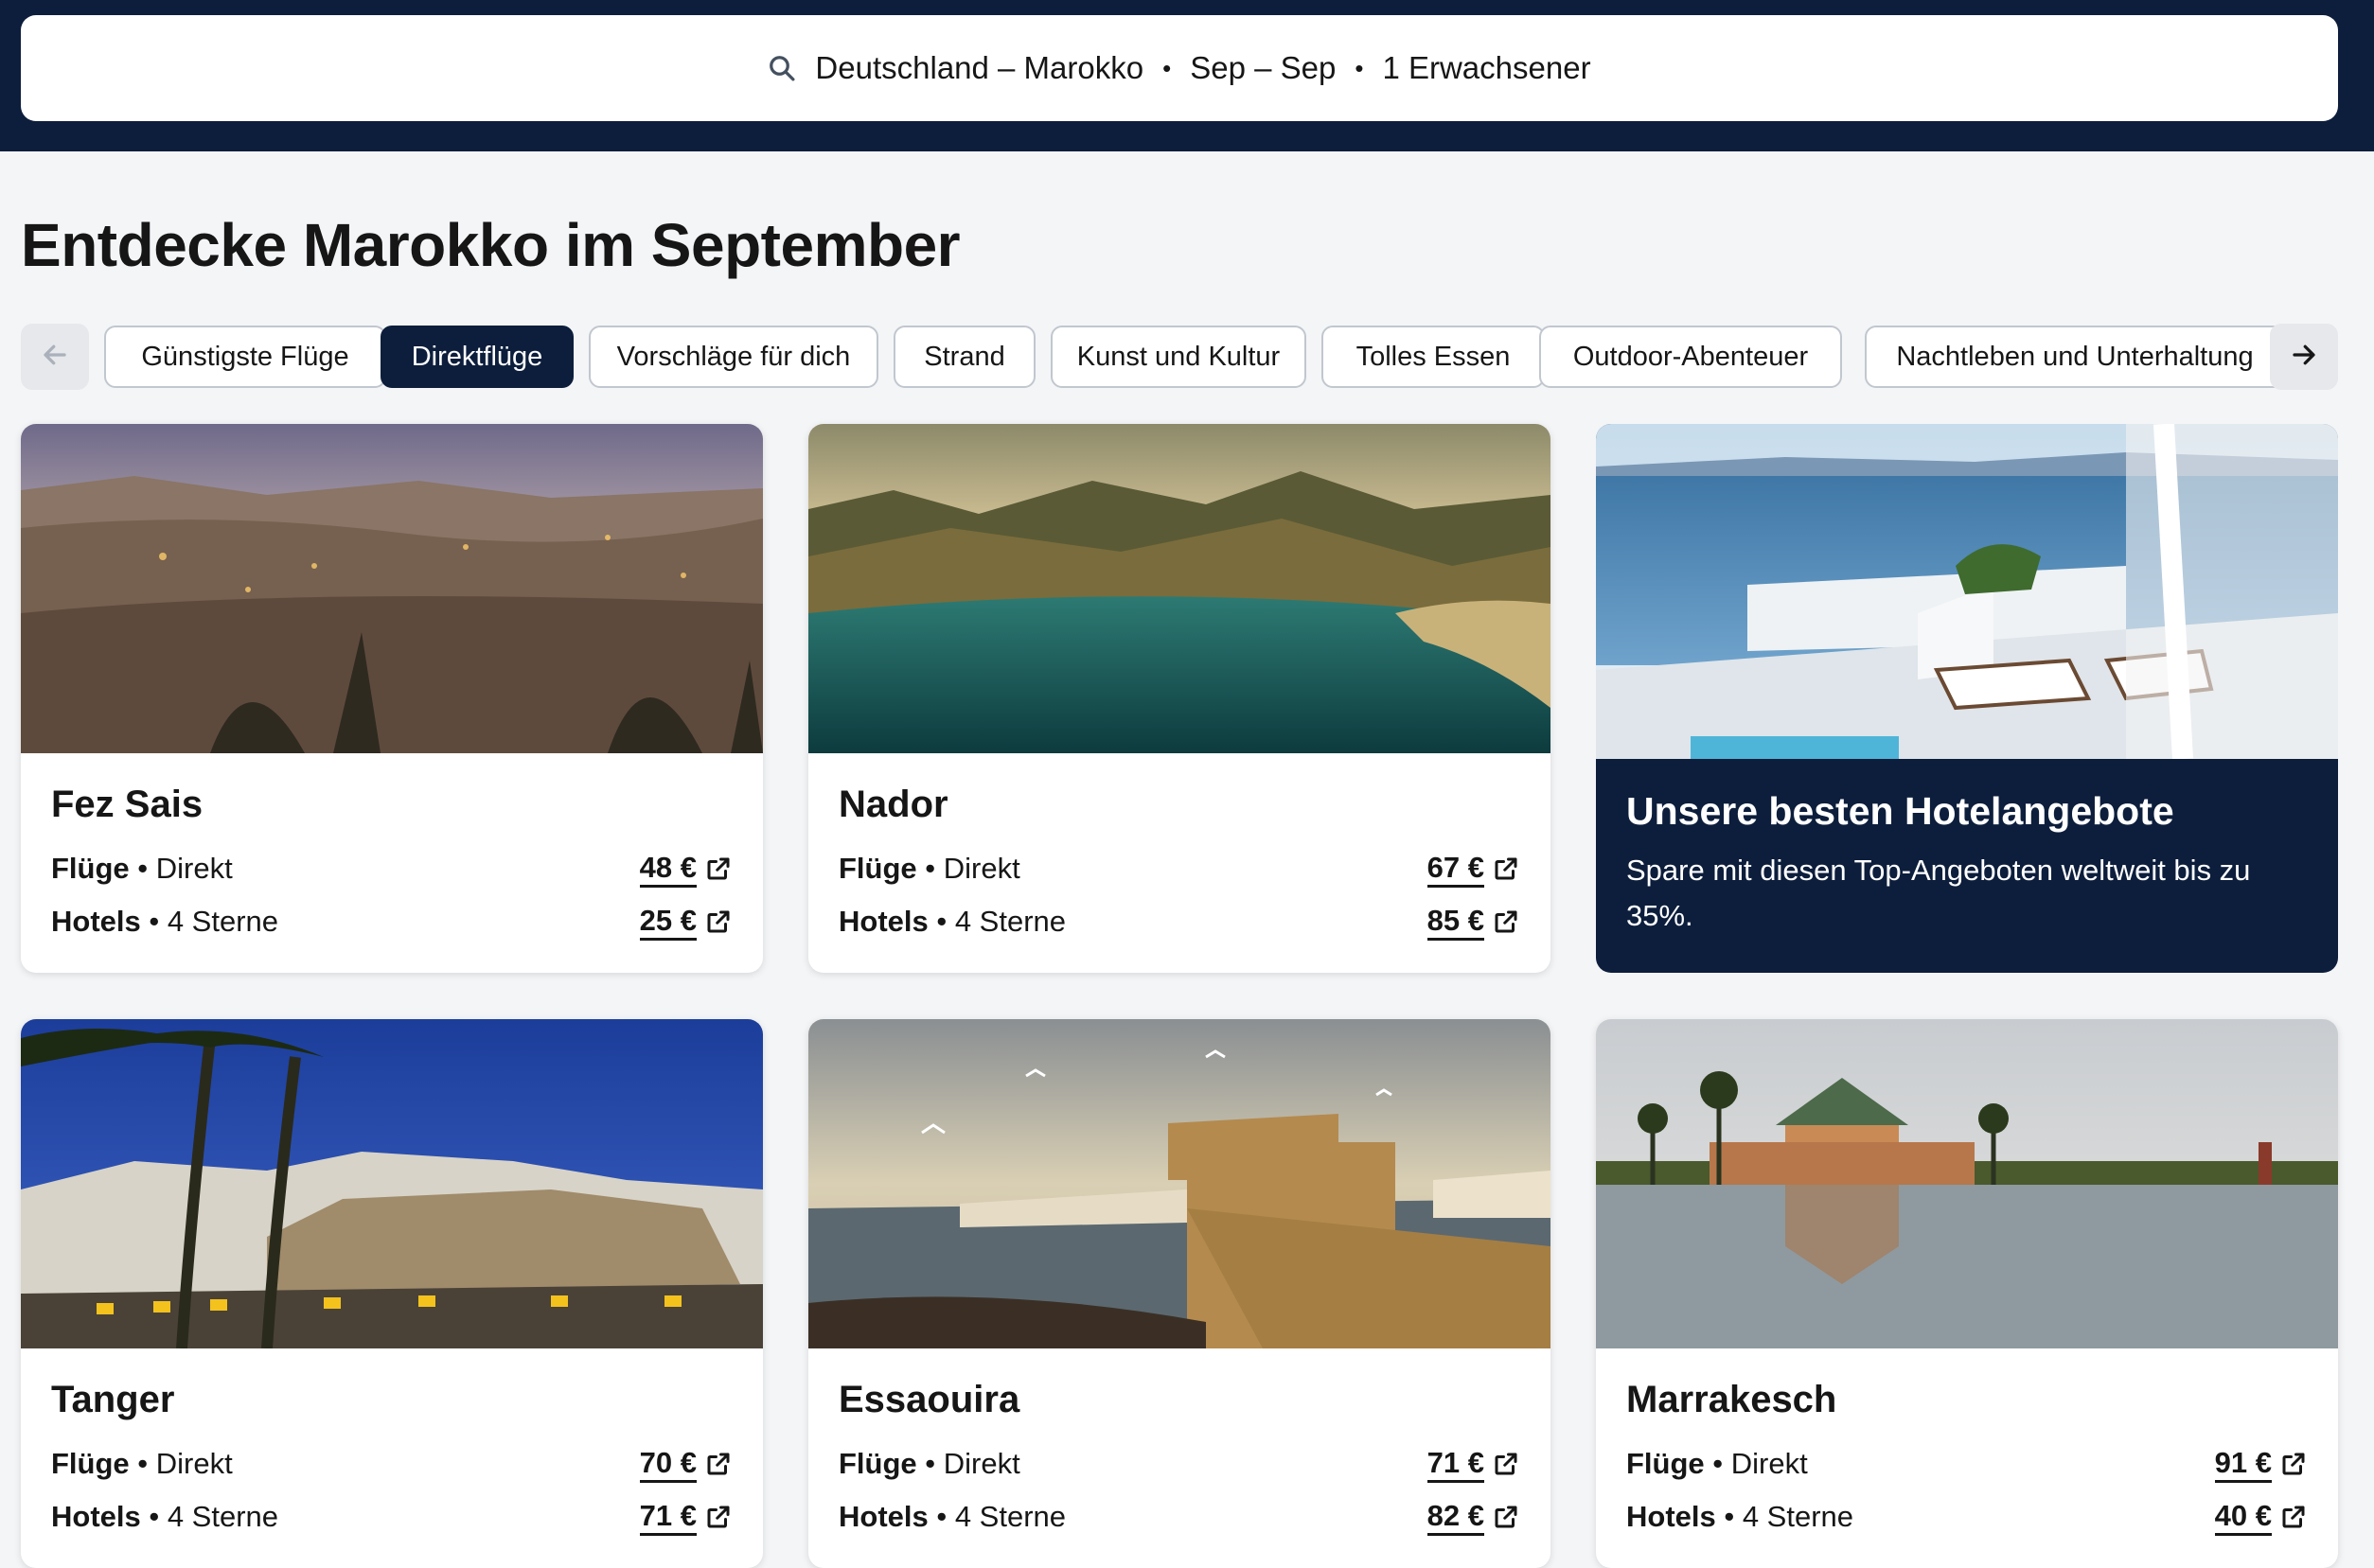 The height and width of the screenshot is (1568, 2374). What do you see at coordinates (127, 804) in the screenshot?
I see `destination-name: Fez Sais` at bounding box center [127, 804].